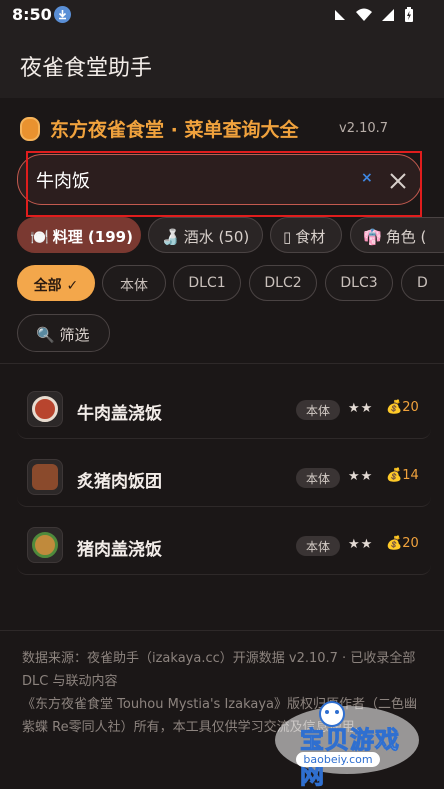 The image size is (444, 789). What do you see at coordinates (287, 237) in the screenshot?
I see `ingredient-icon: ▯` at bounding box center [287, 237].